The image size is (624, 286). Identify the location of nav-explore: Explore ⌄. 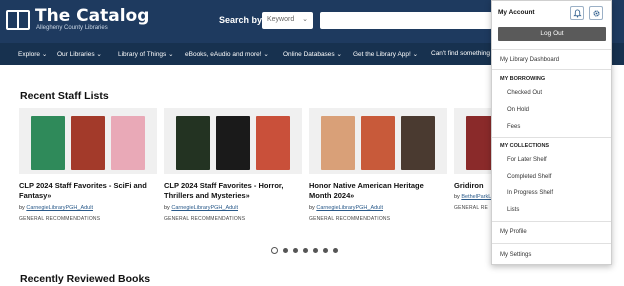
(32, 54).